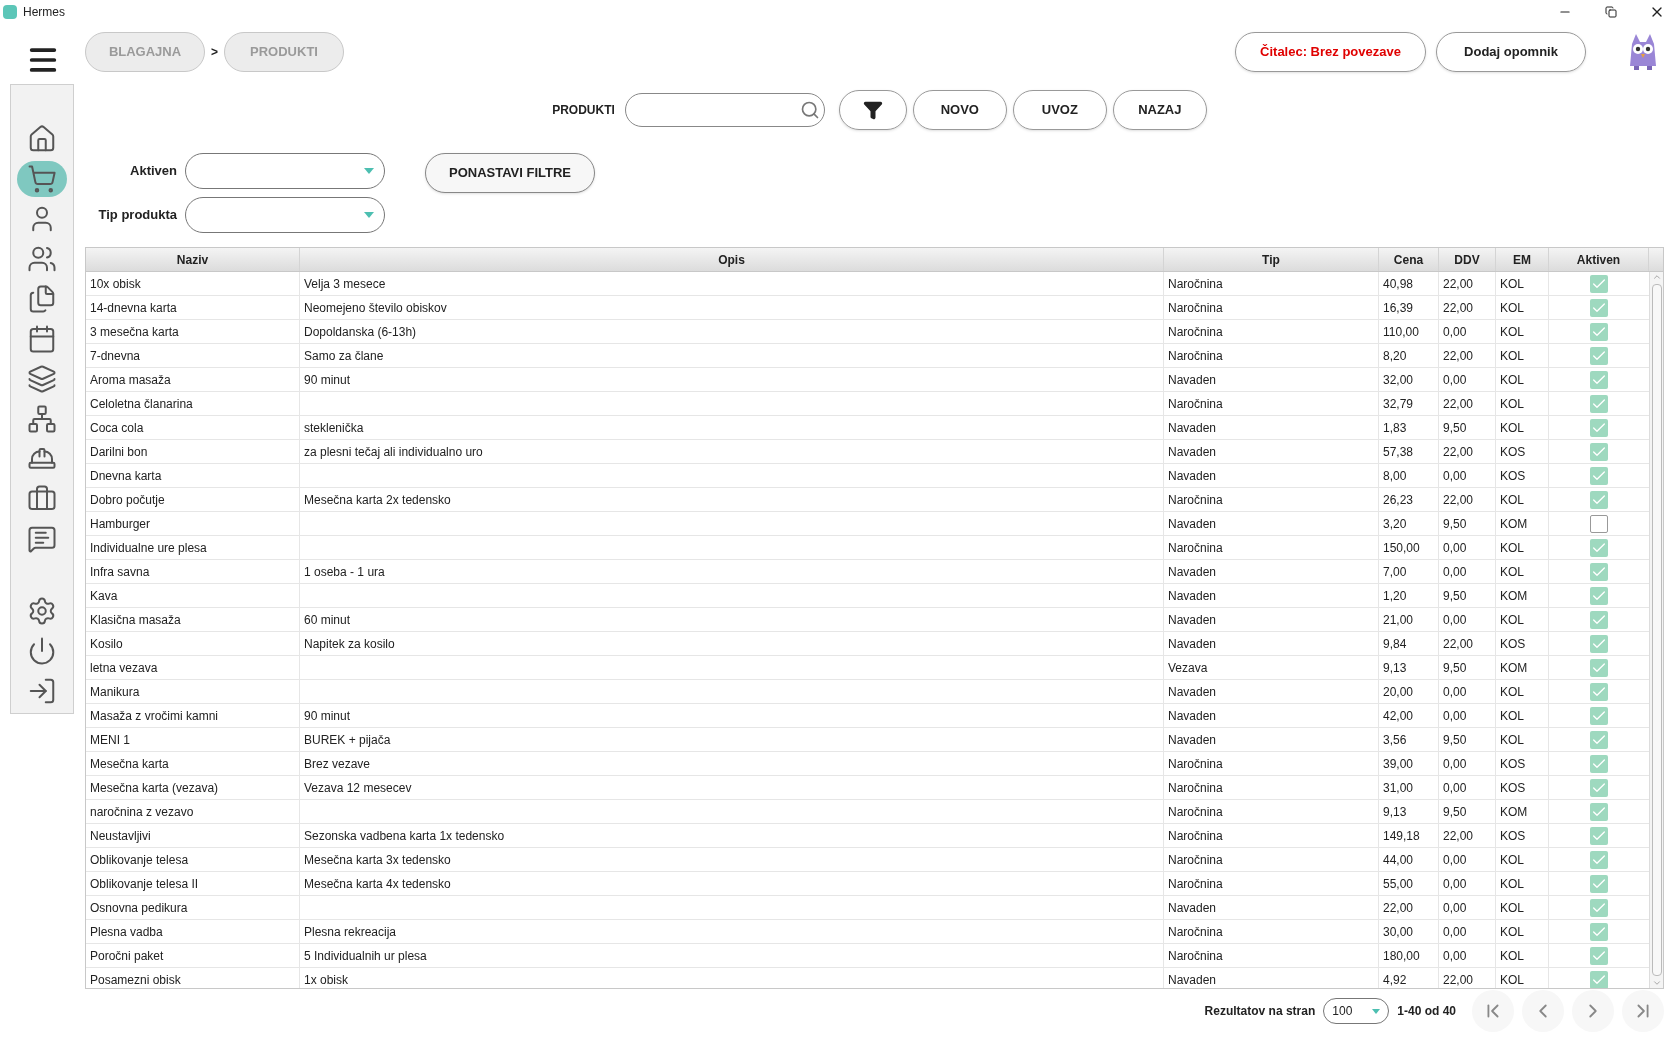  Describe the element at coordinates (1409, 763) in the screenshot. I see `table-cell: 39,00` at that location.